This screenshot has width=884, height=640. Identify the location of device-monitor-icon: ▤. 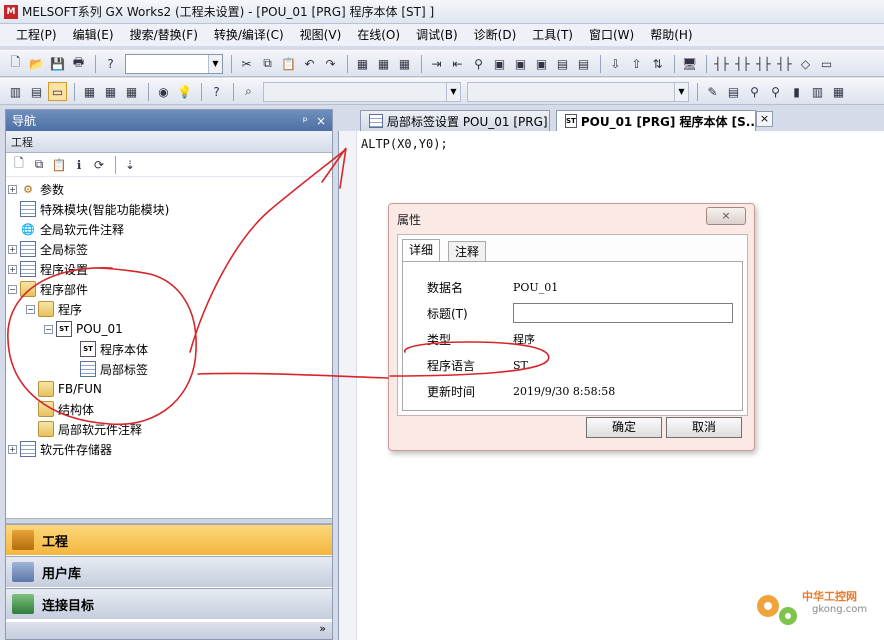
(562, 63).